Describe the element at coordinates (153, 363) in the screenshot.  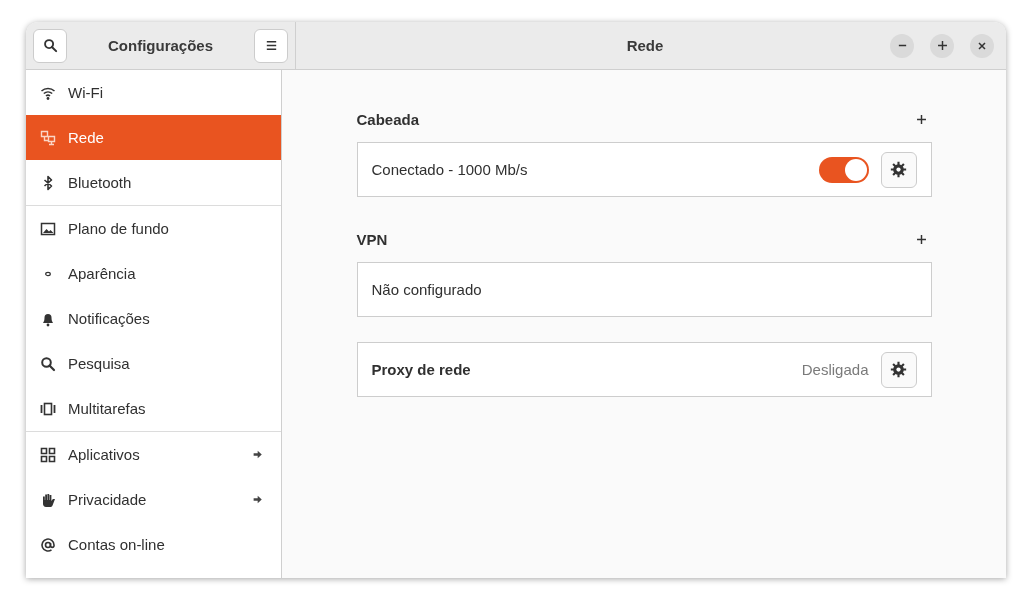
I see `sidebar-item: Pesquisa` at that location.